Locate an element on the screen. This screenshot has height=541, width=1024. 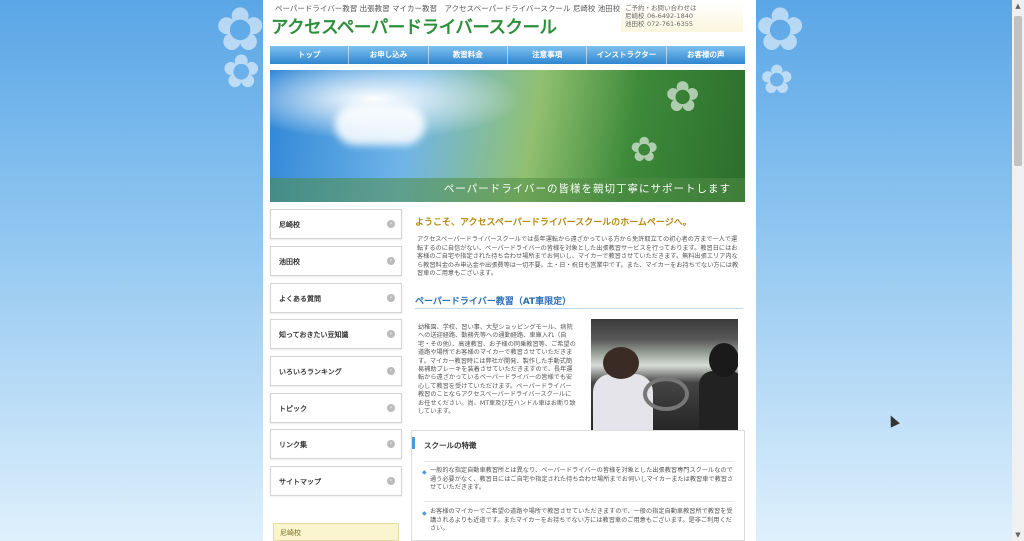
contact-phone: 072-761-6355 is located at coordinates (670, 24).